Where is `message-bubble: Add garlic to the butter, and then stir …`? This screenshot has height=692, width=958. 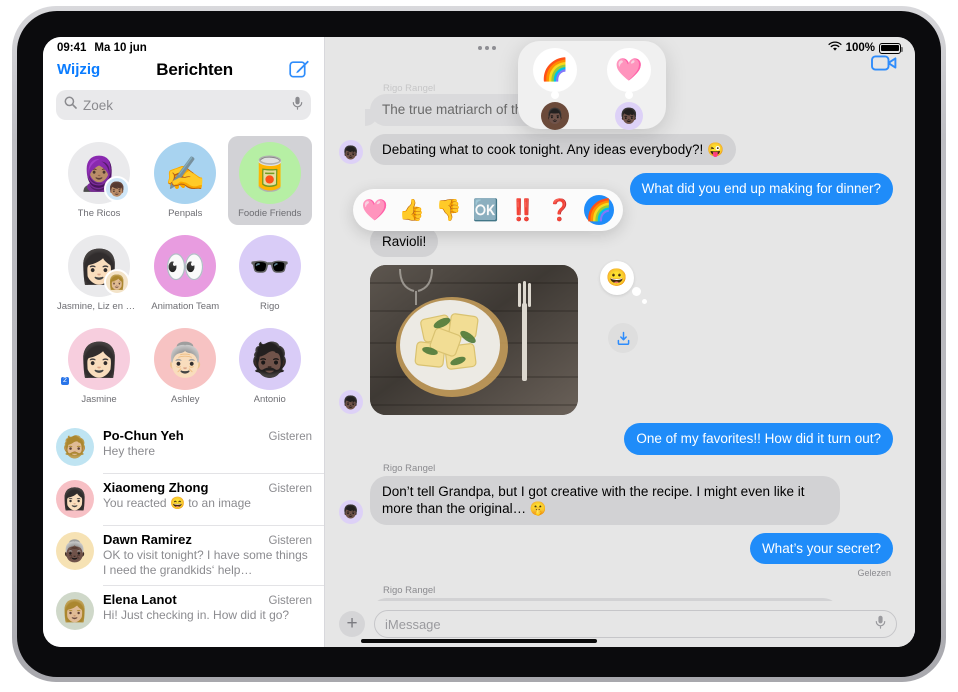 message-bubble: Add garlic to the butter, and then stir … is located at coordinates (605, 599).